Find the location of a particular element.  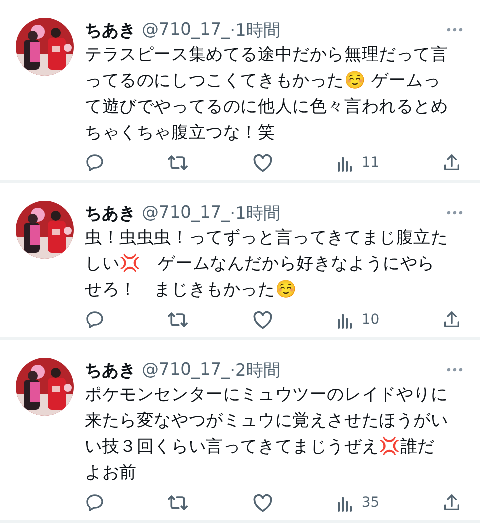

post-text-line: 来たら変なやつがミュウに覚えさせたほうがい is located at coordinates (267, 421).